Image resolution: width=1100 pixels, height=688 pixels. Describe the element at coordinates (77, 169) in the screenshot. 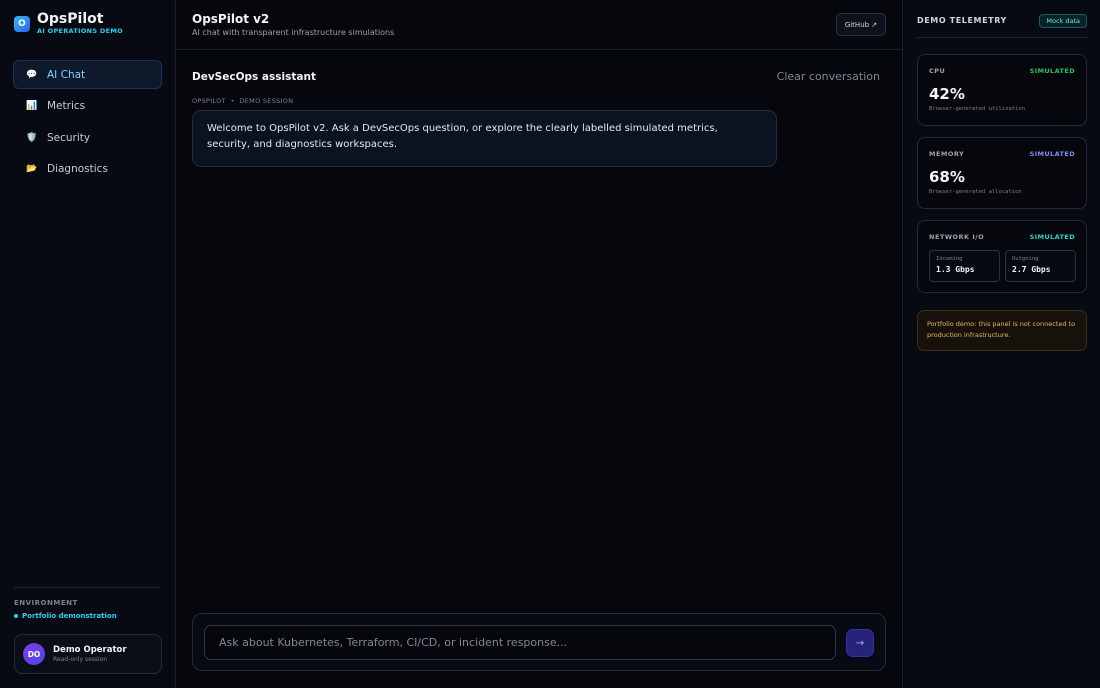

I see `sidebar-item-label: Diagnostics` at that location.